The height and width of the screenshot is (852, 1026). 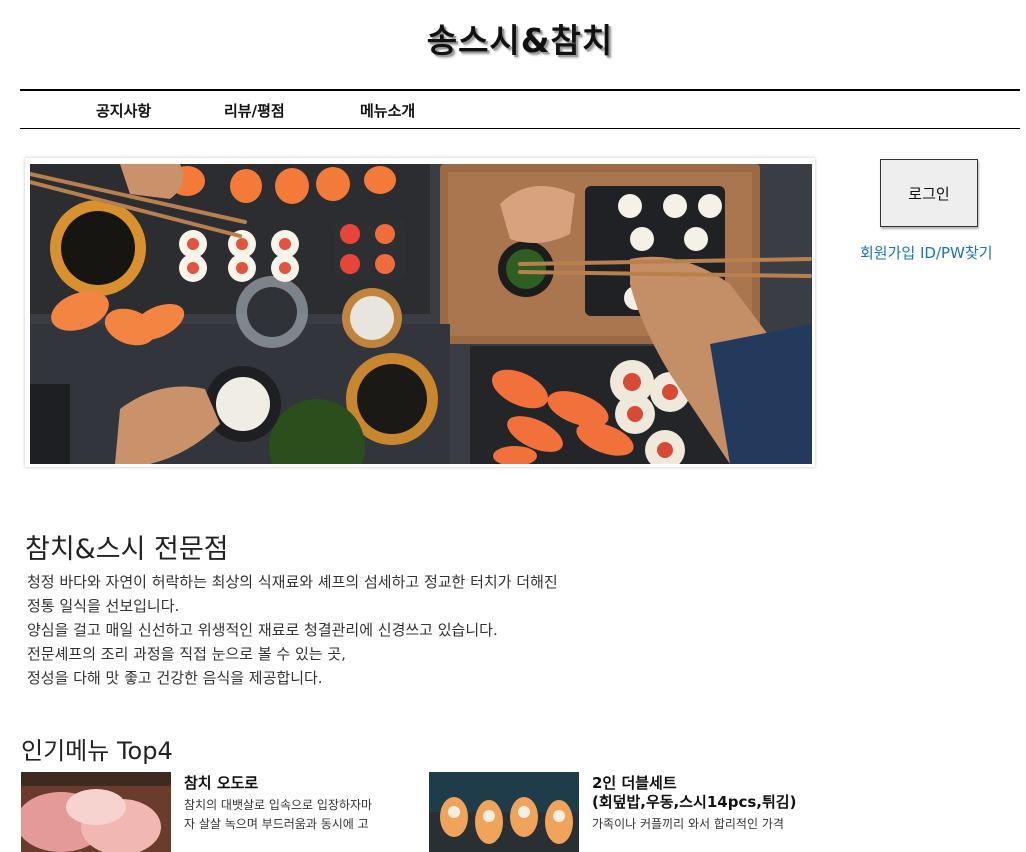 What do you see at coordinates (262, 630) in the screenshot?
I see `intro-line: 양심을 걸고 매일 신선하고 위생적인 재료로 청결관리에 신경쓰고 있습니다.` at bounding box center [262, 630].